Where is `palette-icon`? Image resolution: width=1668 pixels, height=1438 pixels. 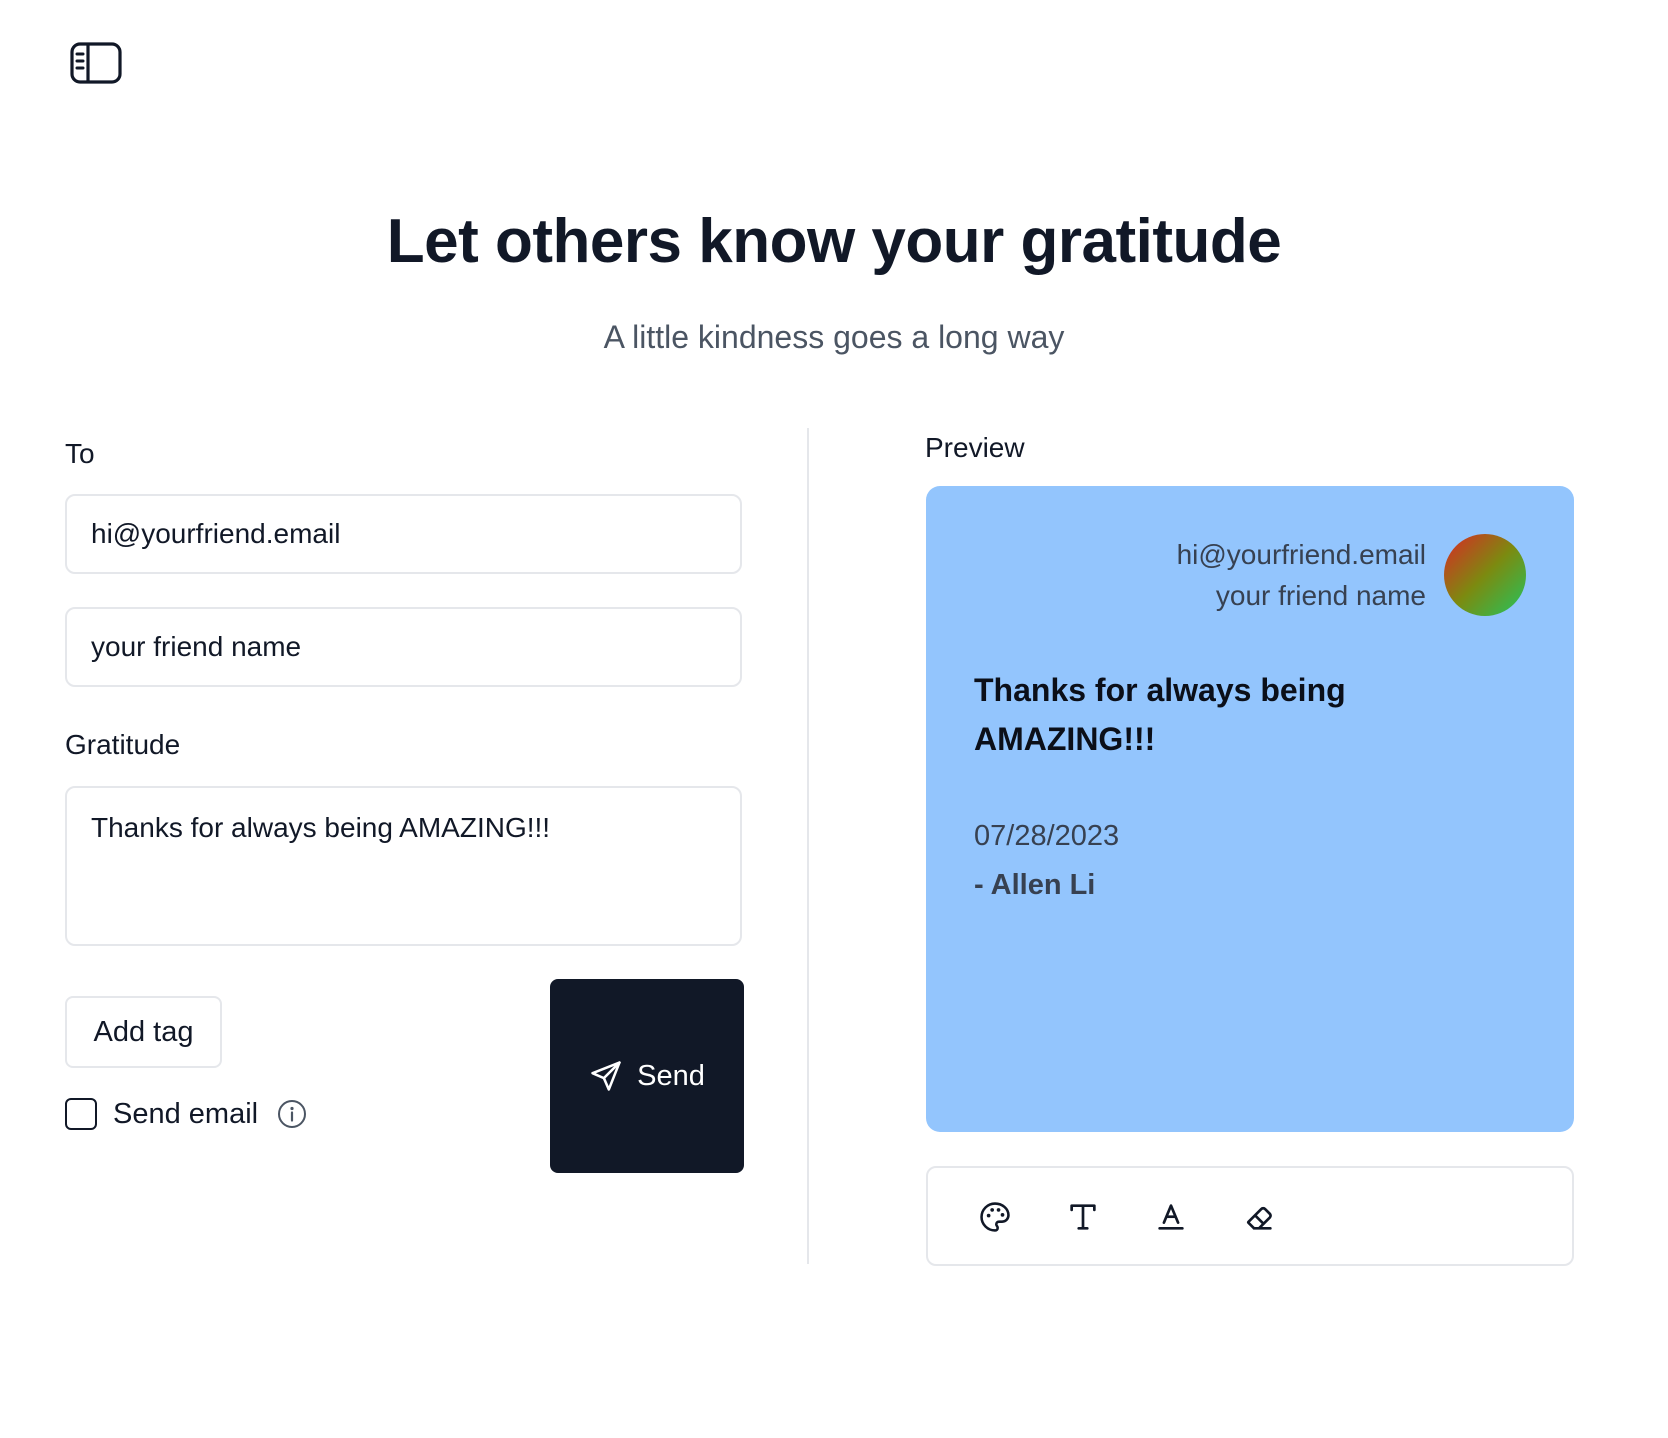 palette-icon is located at coordinates (995, 1217).